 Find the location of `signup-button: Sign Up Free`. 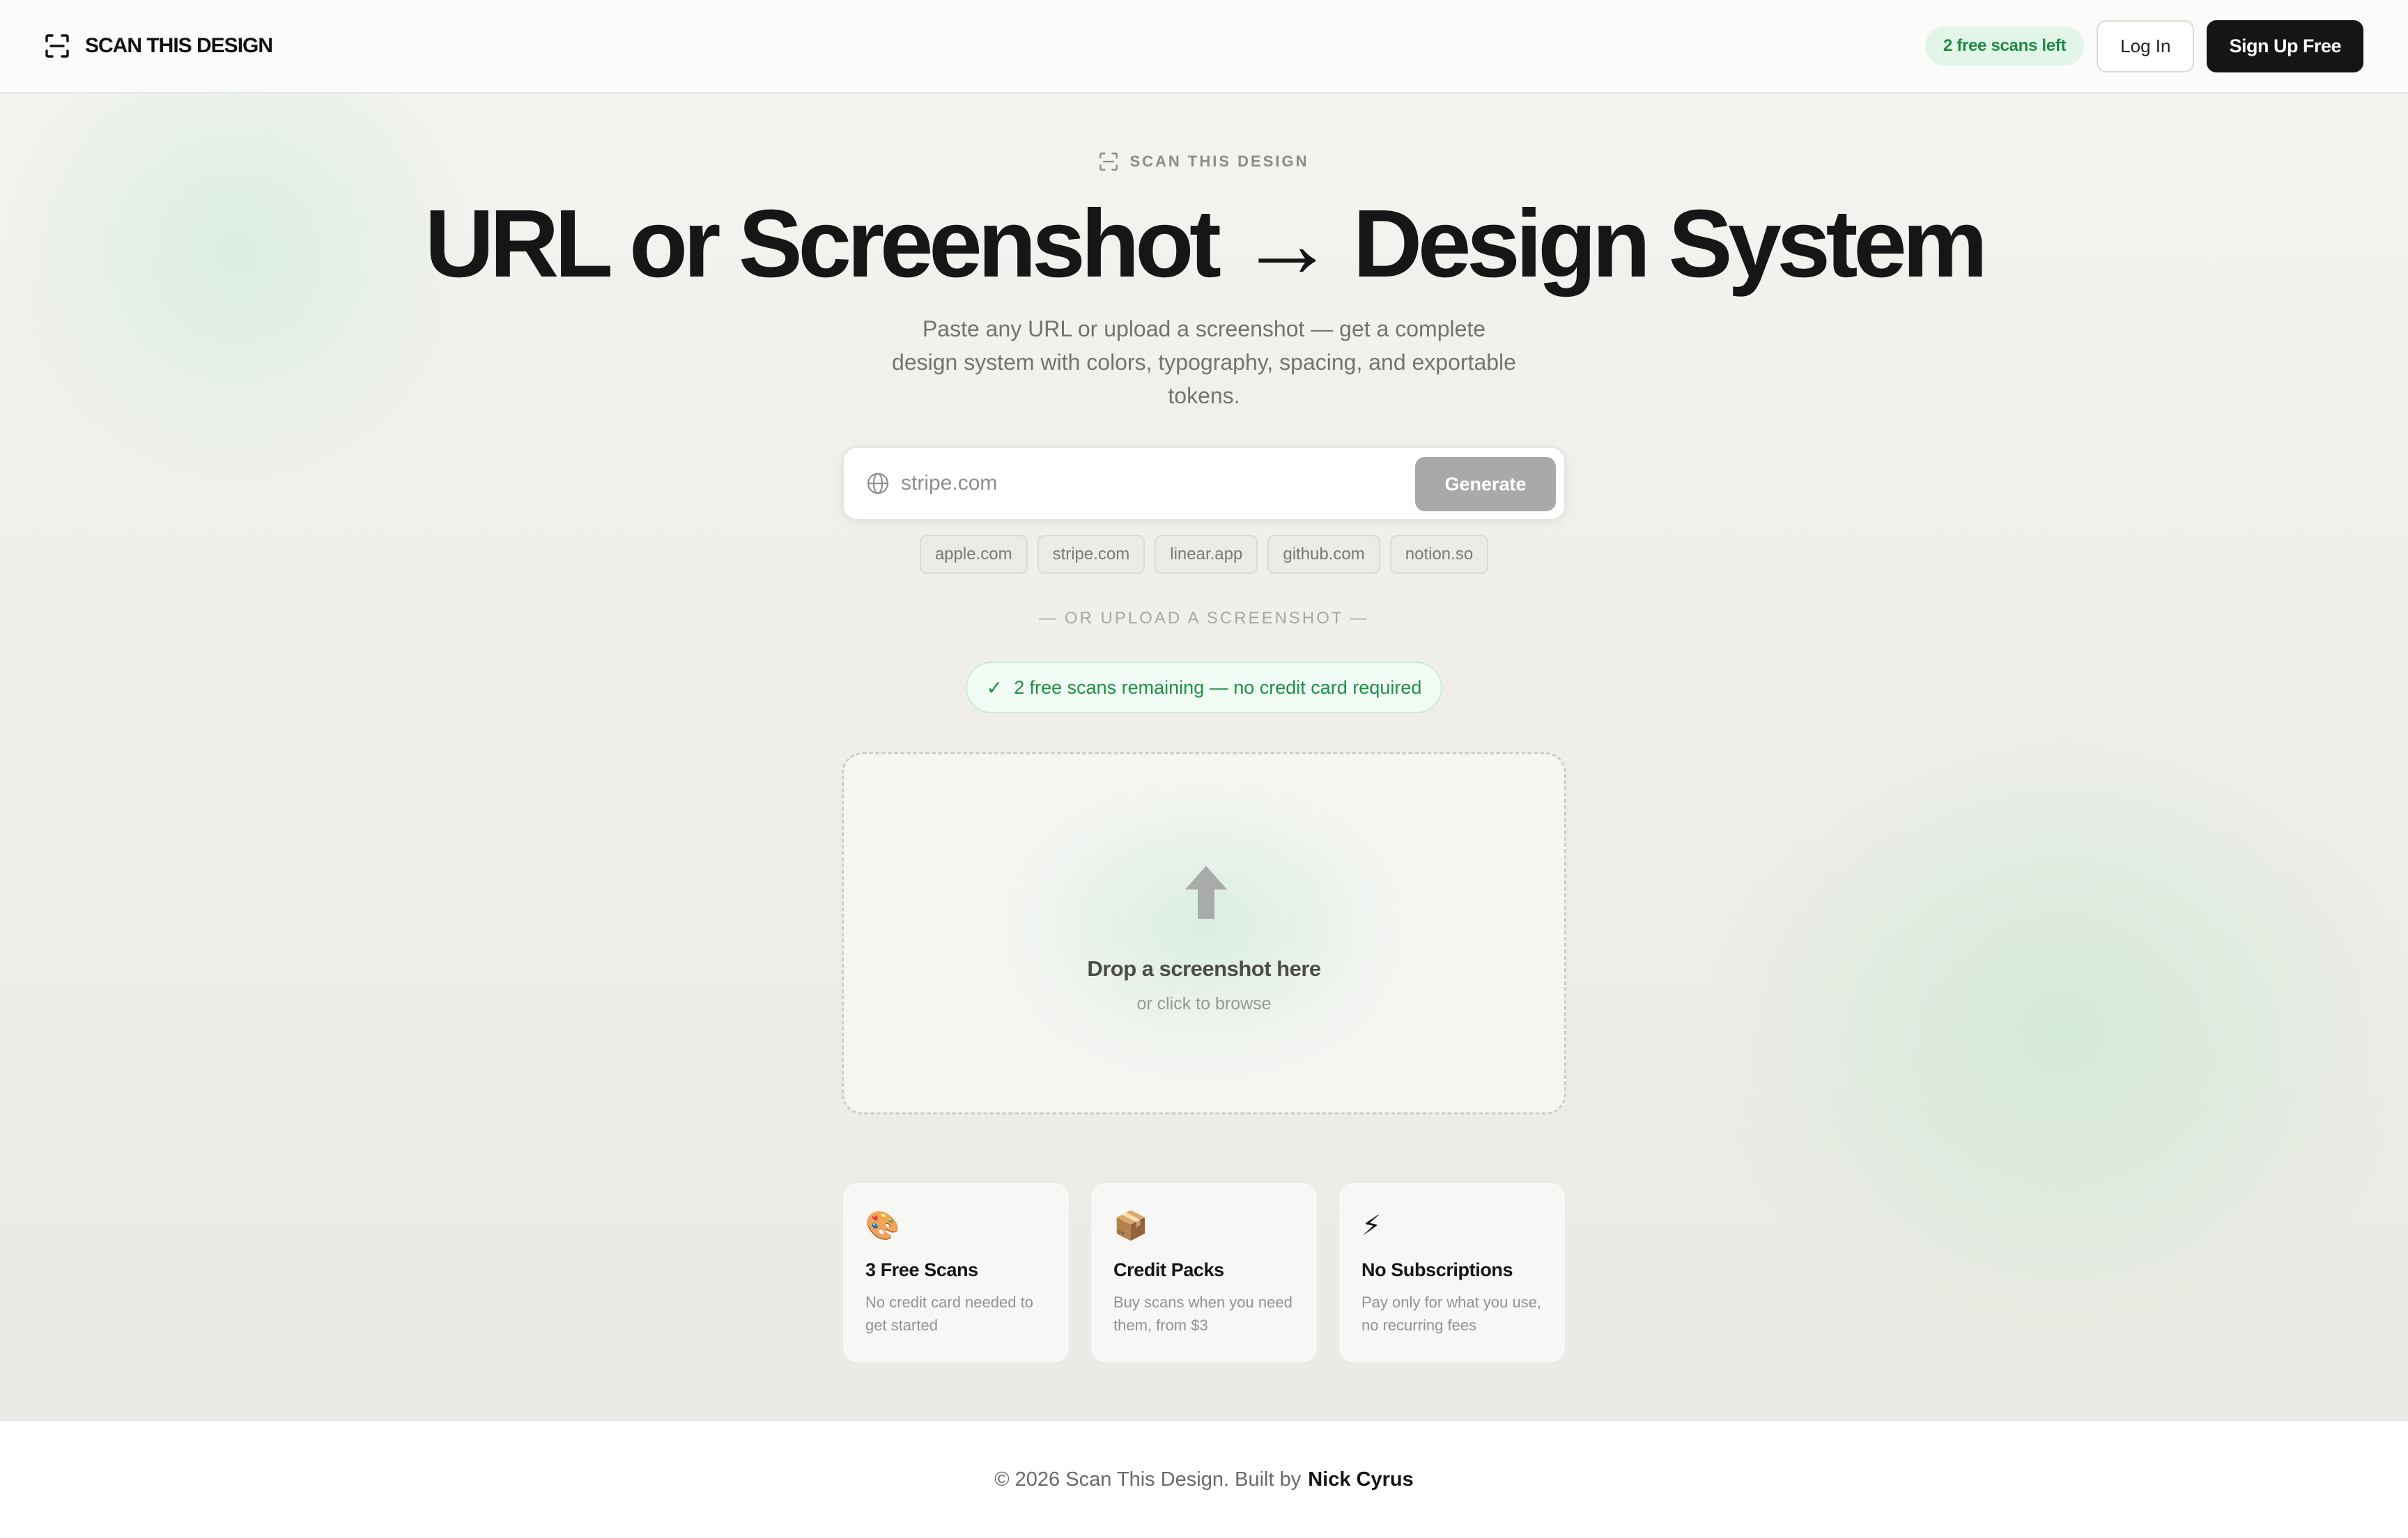

signup-button: Sign Up Free is located at coordinates (2285, 46).